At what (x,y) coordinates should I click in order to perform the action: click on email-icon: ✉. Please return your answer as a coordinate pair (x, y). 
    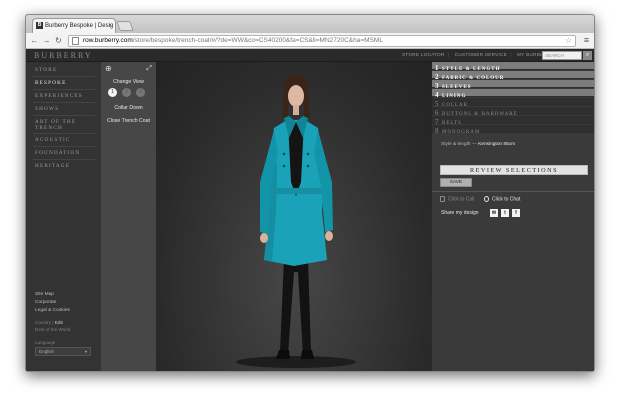
    Looking at the image, I should click on (494, 213).